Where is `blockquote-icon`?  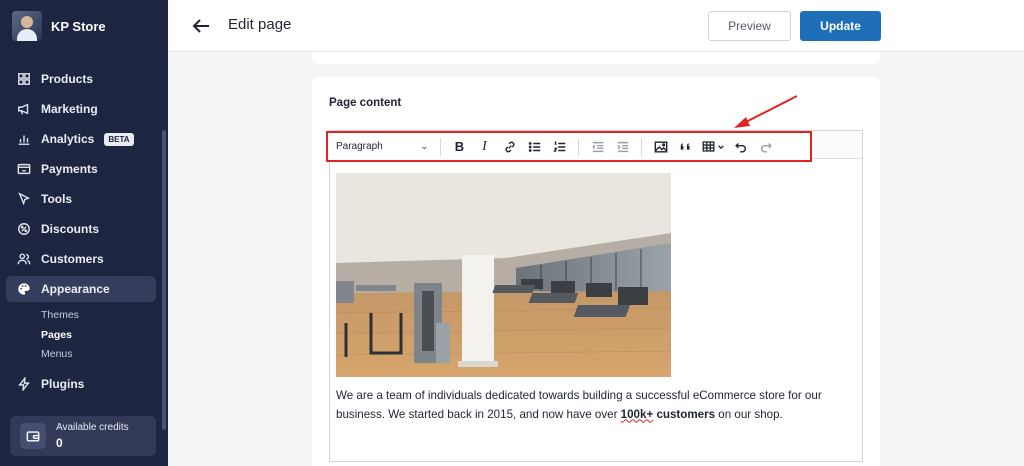 blockquote-icon is located at coordinates (685, 147).